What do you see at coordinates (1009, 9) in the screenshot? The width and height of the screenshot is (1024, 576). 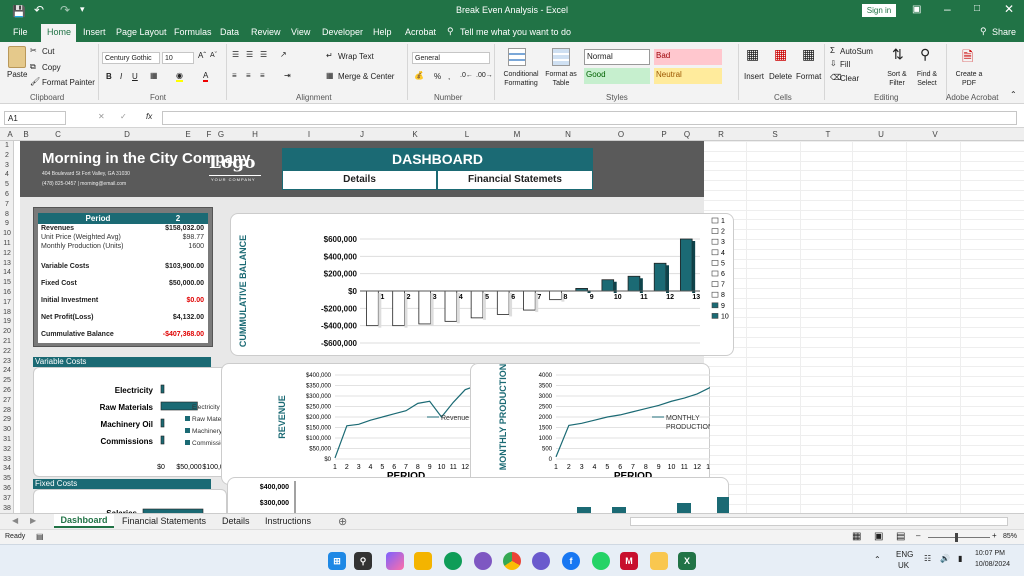 I see `close-icon: ✕` at bounding box center [1009, 9].